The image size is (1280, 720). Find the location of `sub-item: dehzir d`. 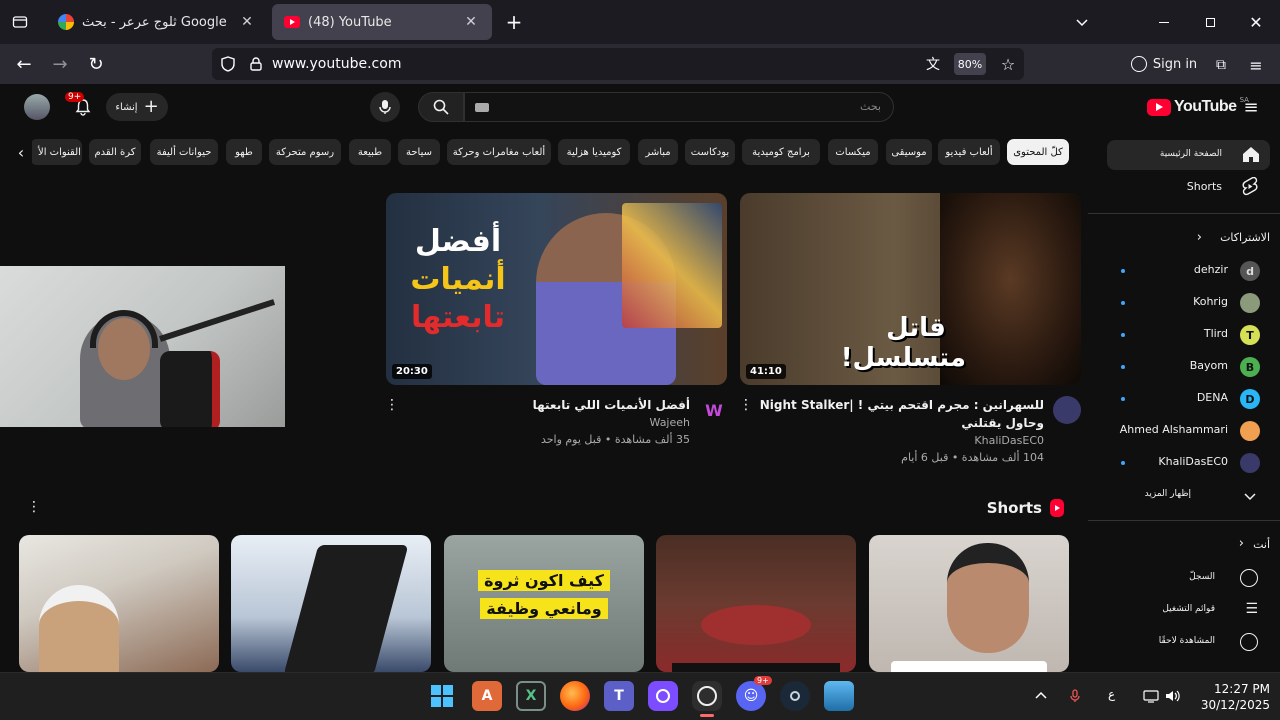

sub-item: dehzir d is located at coordinates (1188, 271).